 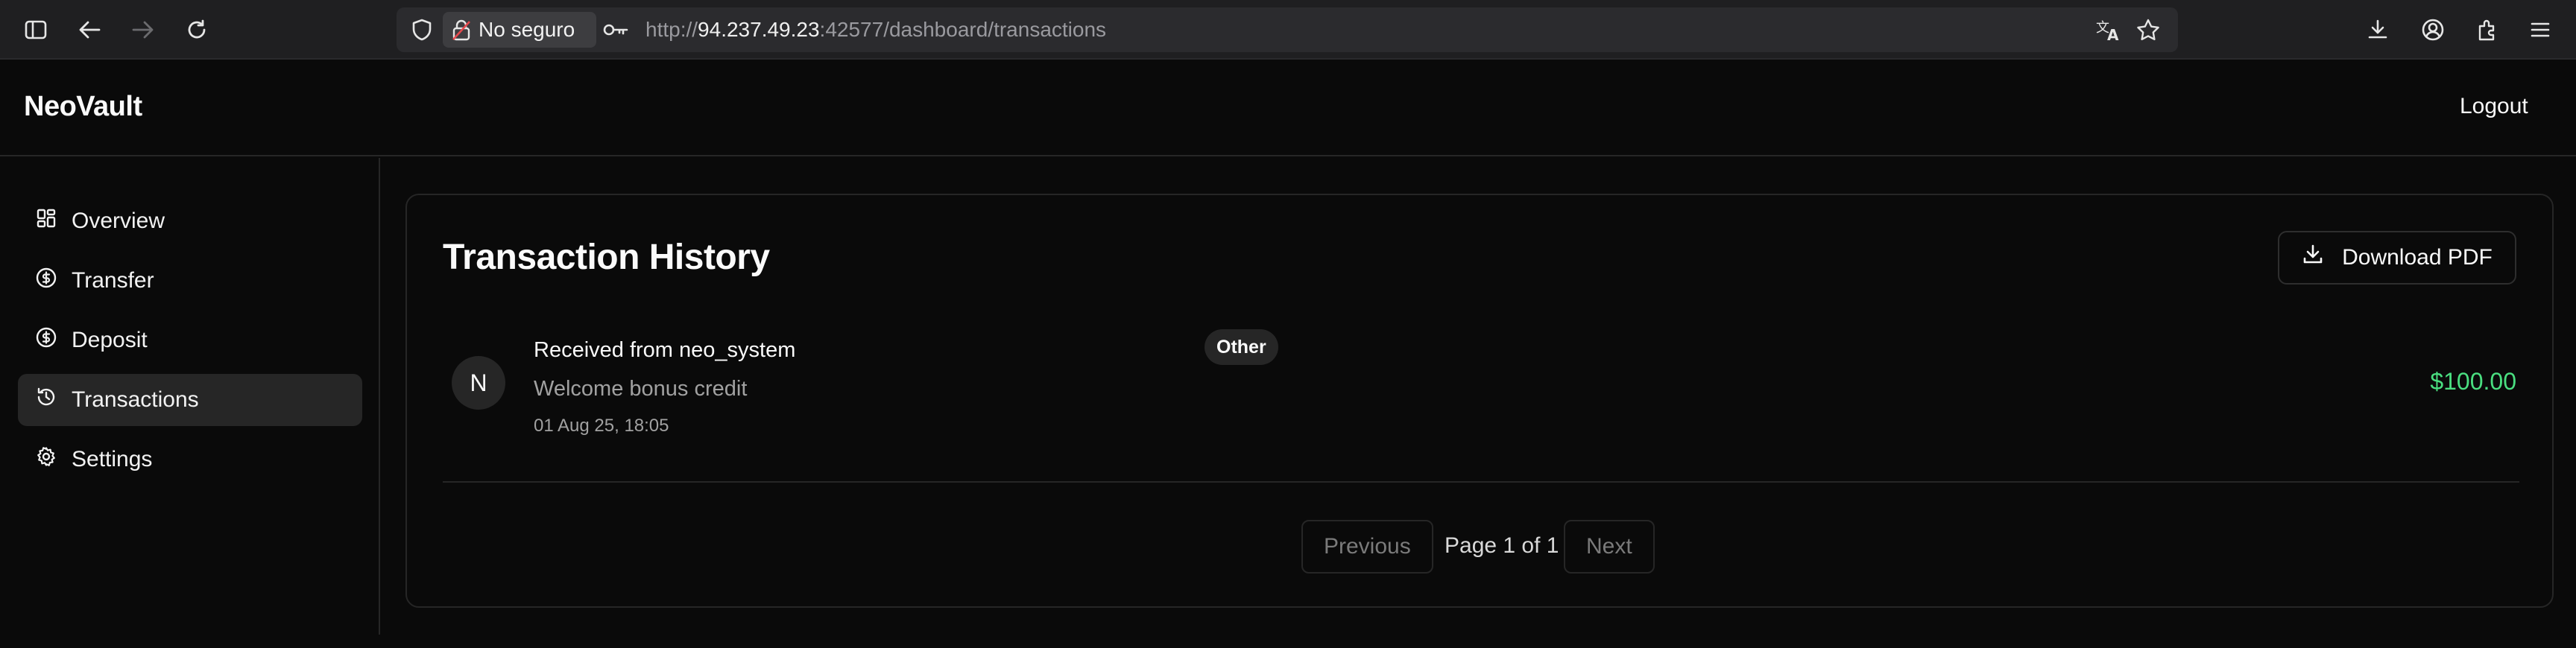 What do you see at coordinates (118, 221) in the screenshot?
I see `sidebar-item-label: Overview` at bounding box center [118, 221].